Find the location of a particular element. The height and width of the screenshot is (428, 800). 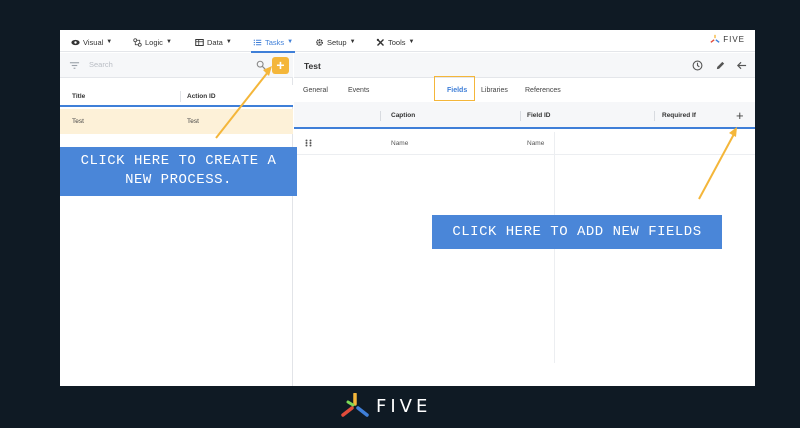

row-caption: Name is located at coordinates (400, 143).